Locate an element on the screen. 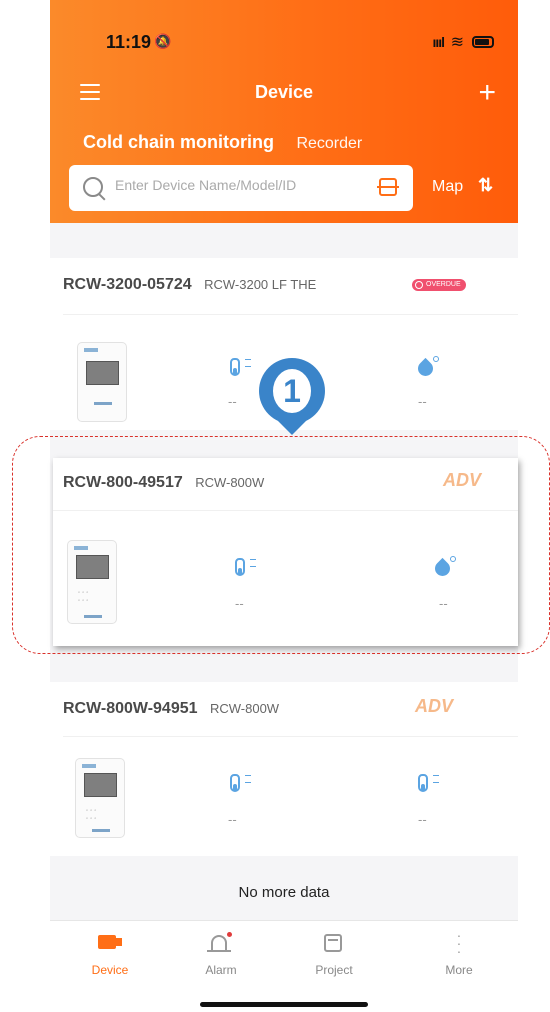 The width and height of the screenshot is (550, 1012). wifi-icon: ≋ is located at coordinates (457, 42).